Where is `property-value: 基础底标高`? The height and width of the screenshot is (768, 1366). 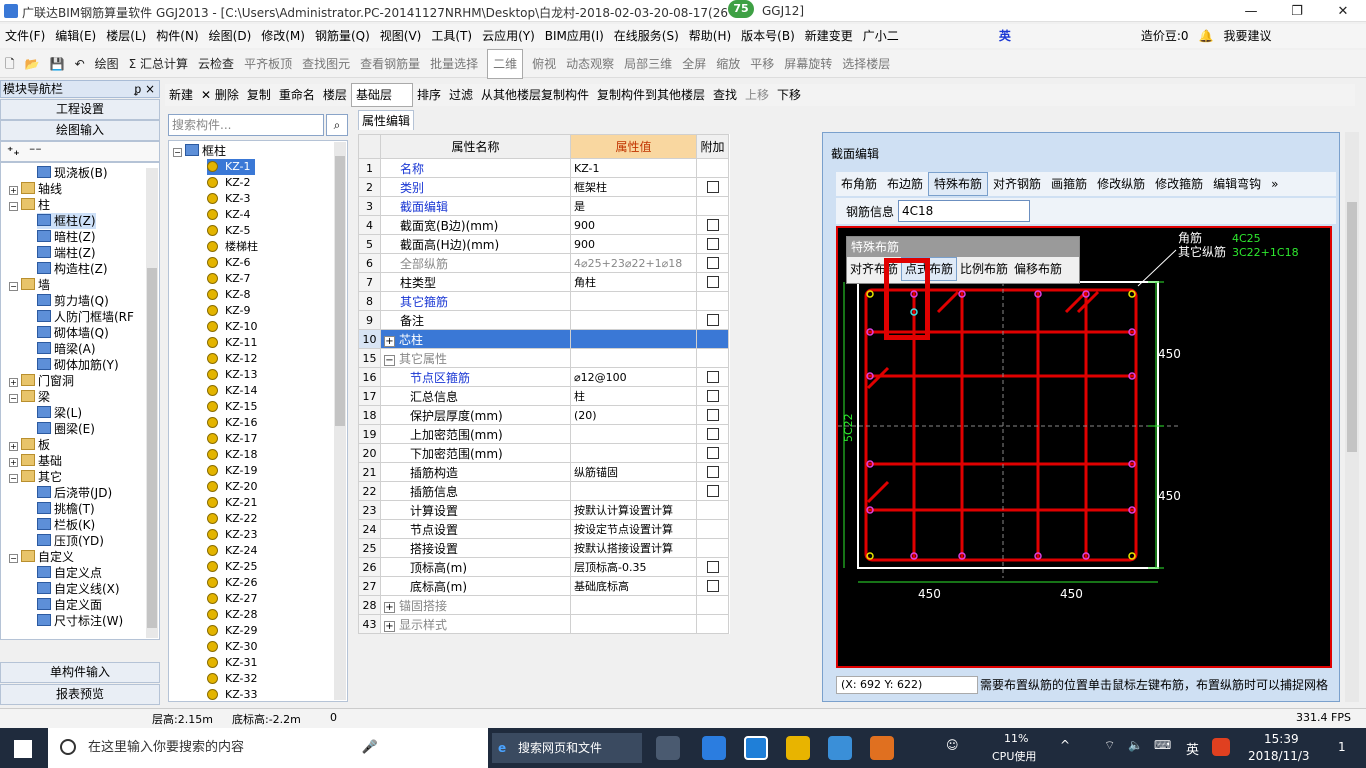 property-value: 基础底标高 is located at coordinates (633, 586).